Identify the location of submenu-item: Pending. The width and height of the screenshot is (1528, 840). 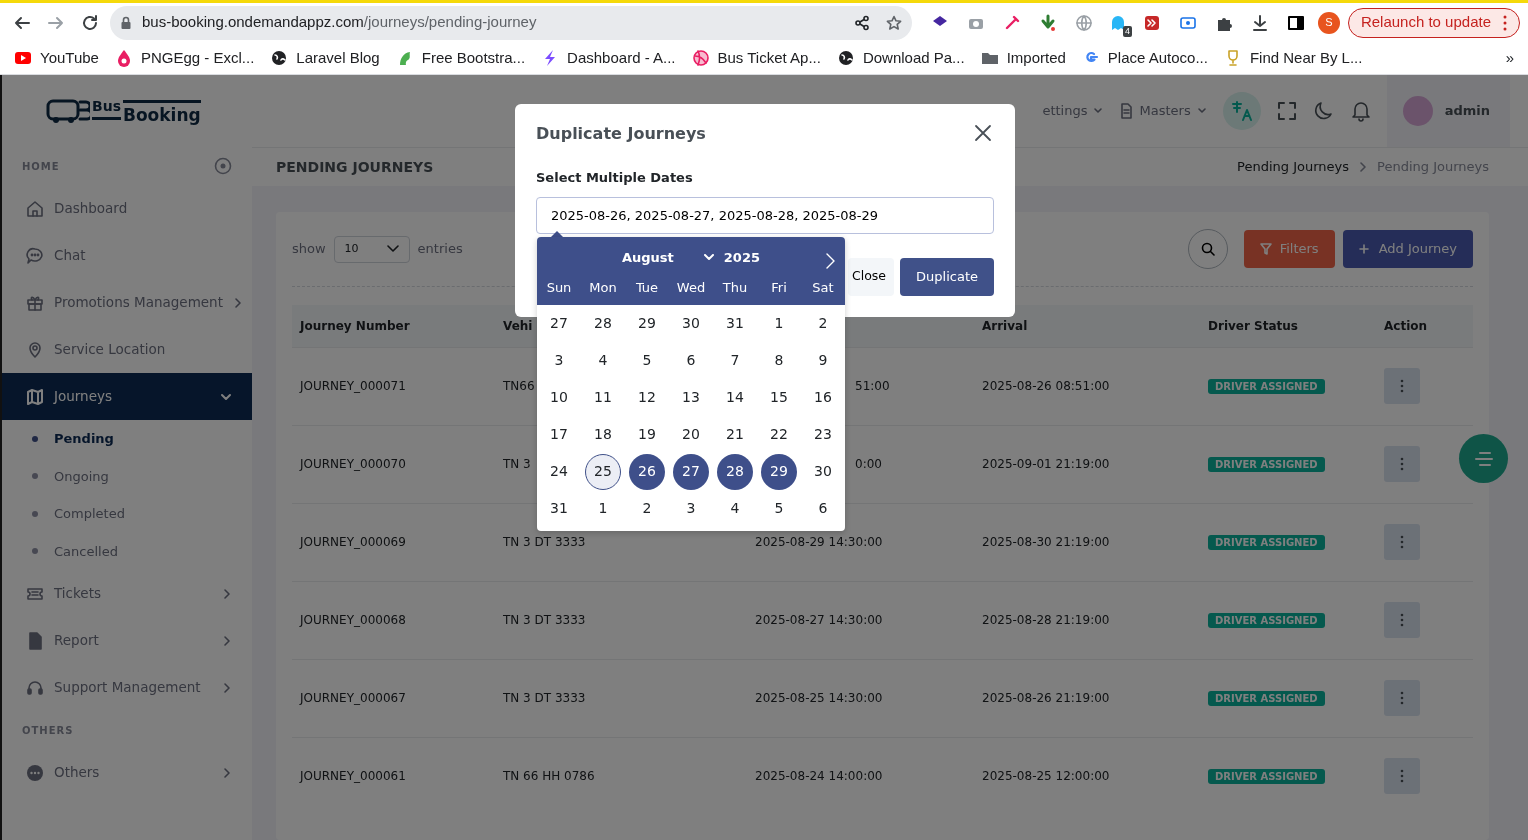
(127, 439).